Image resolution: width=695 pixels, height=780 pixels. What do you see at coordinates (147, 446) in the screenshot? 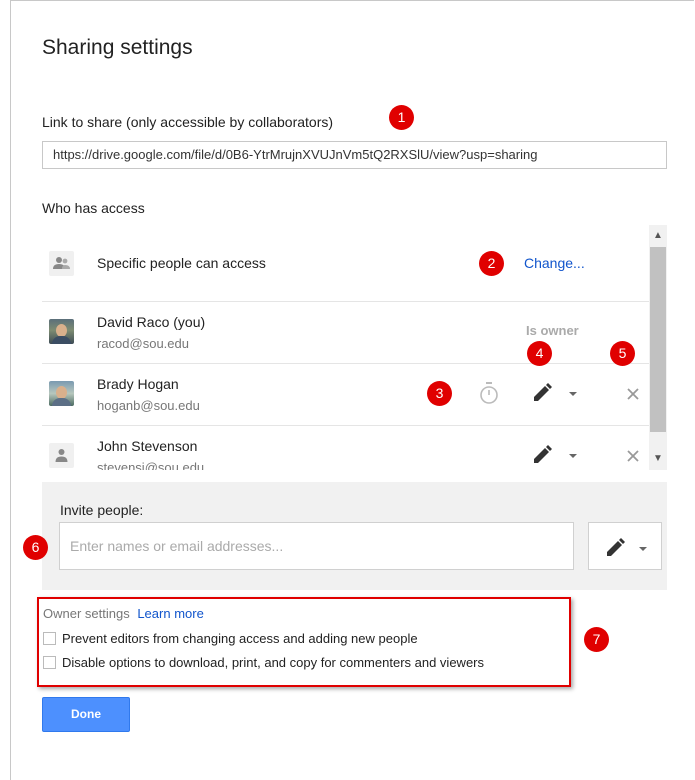
I see `person-name: John Stevenson` at bounding box center [147, 446].